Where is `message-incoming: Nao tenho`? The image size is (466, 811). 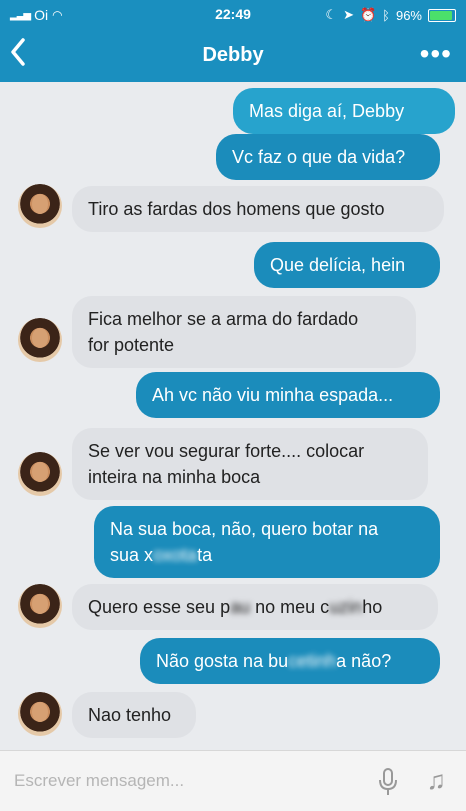 message-incoming: Nao tenho is located at coordinates (134, 715).